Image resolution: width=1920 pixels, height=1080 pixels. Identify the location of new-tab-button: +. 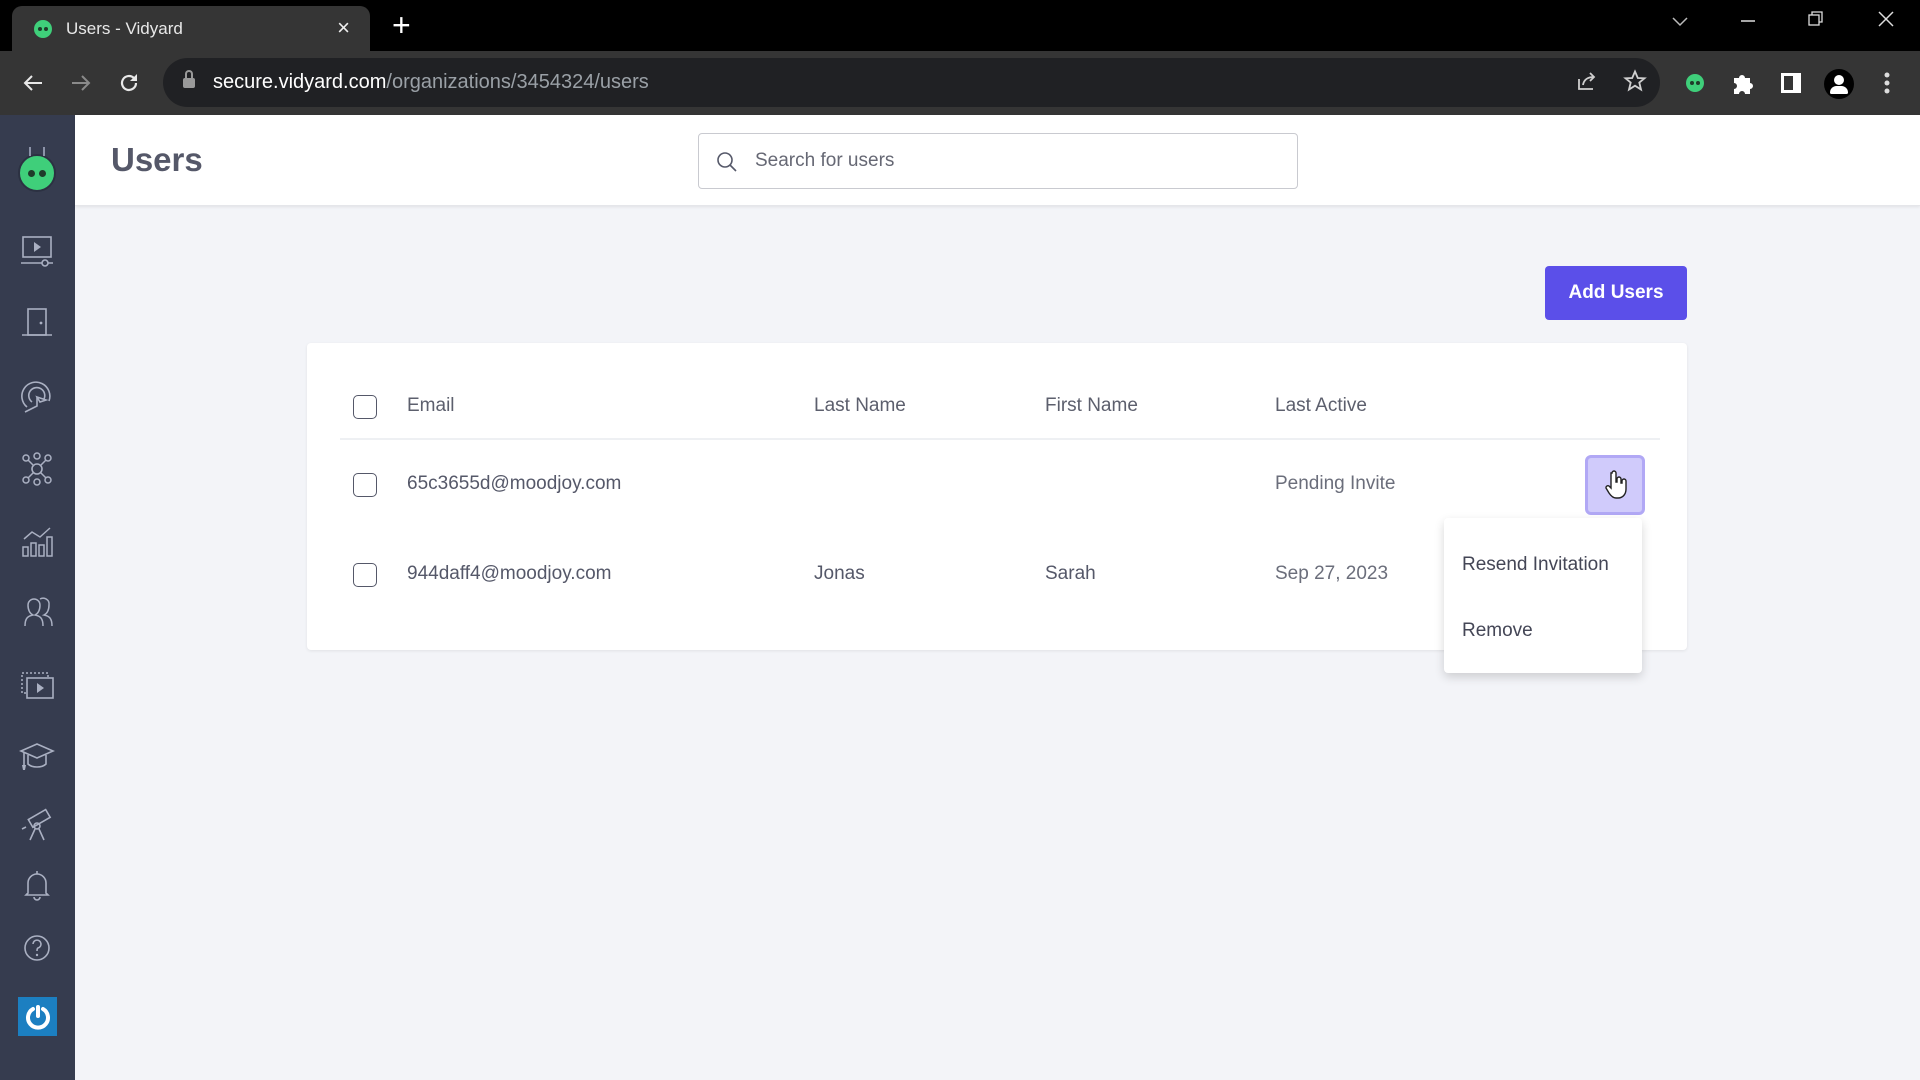
(401, 25).